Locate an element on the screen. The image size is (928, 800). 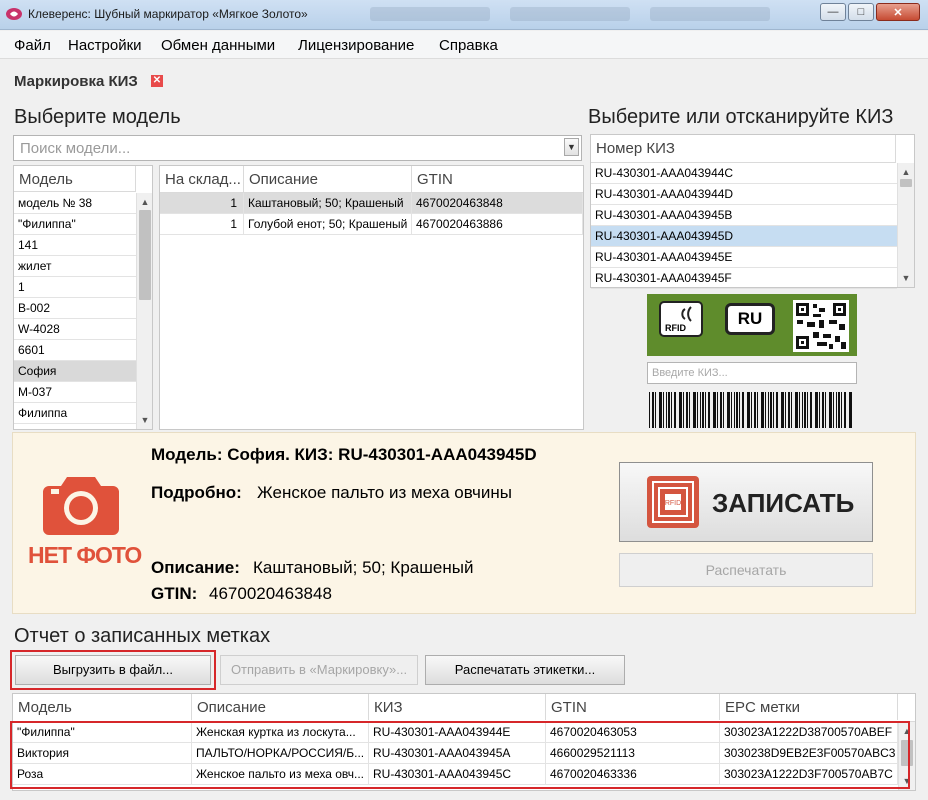
model-list-item: "Филиппа" is located at coordinates (75, 224).